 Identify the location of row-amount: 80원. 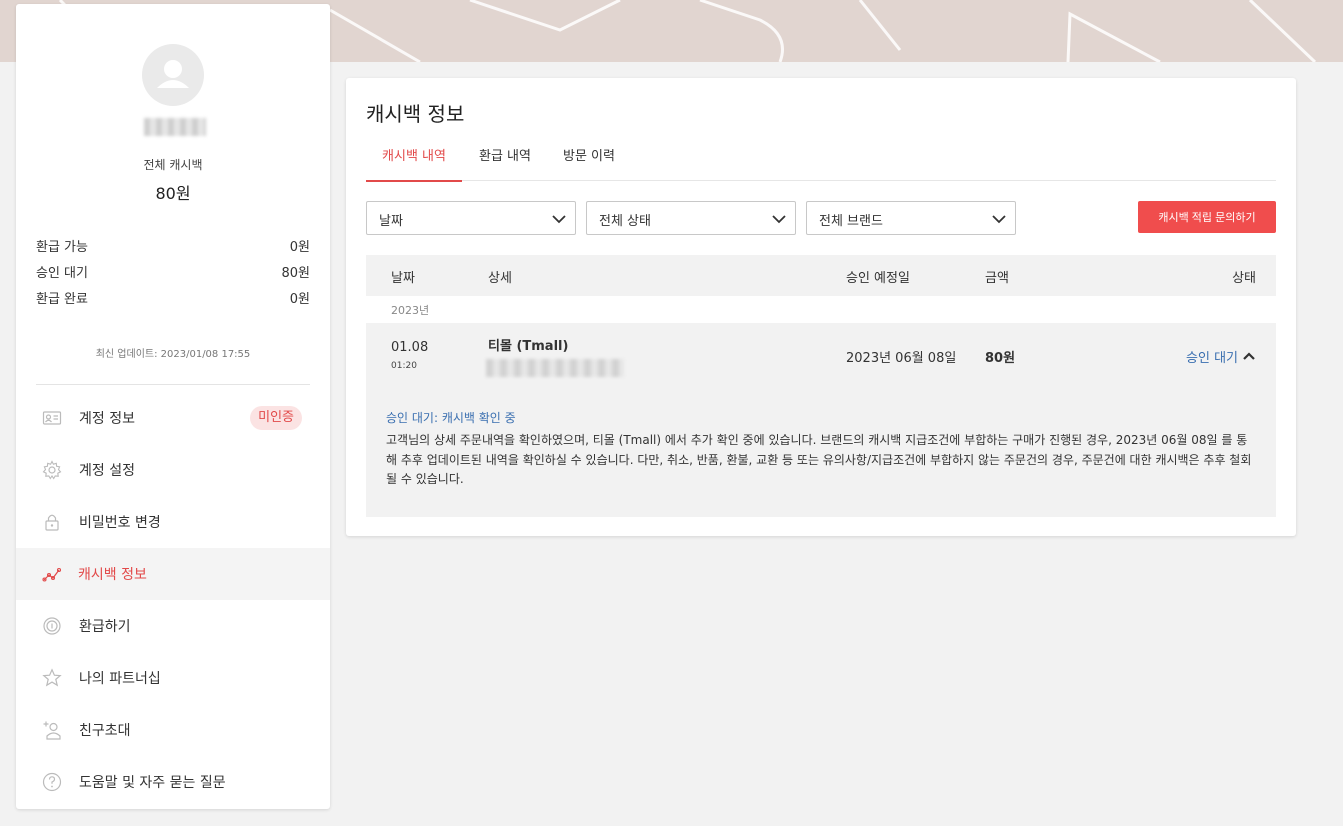
(1000, 358).